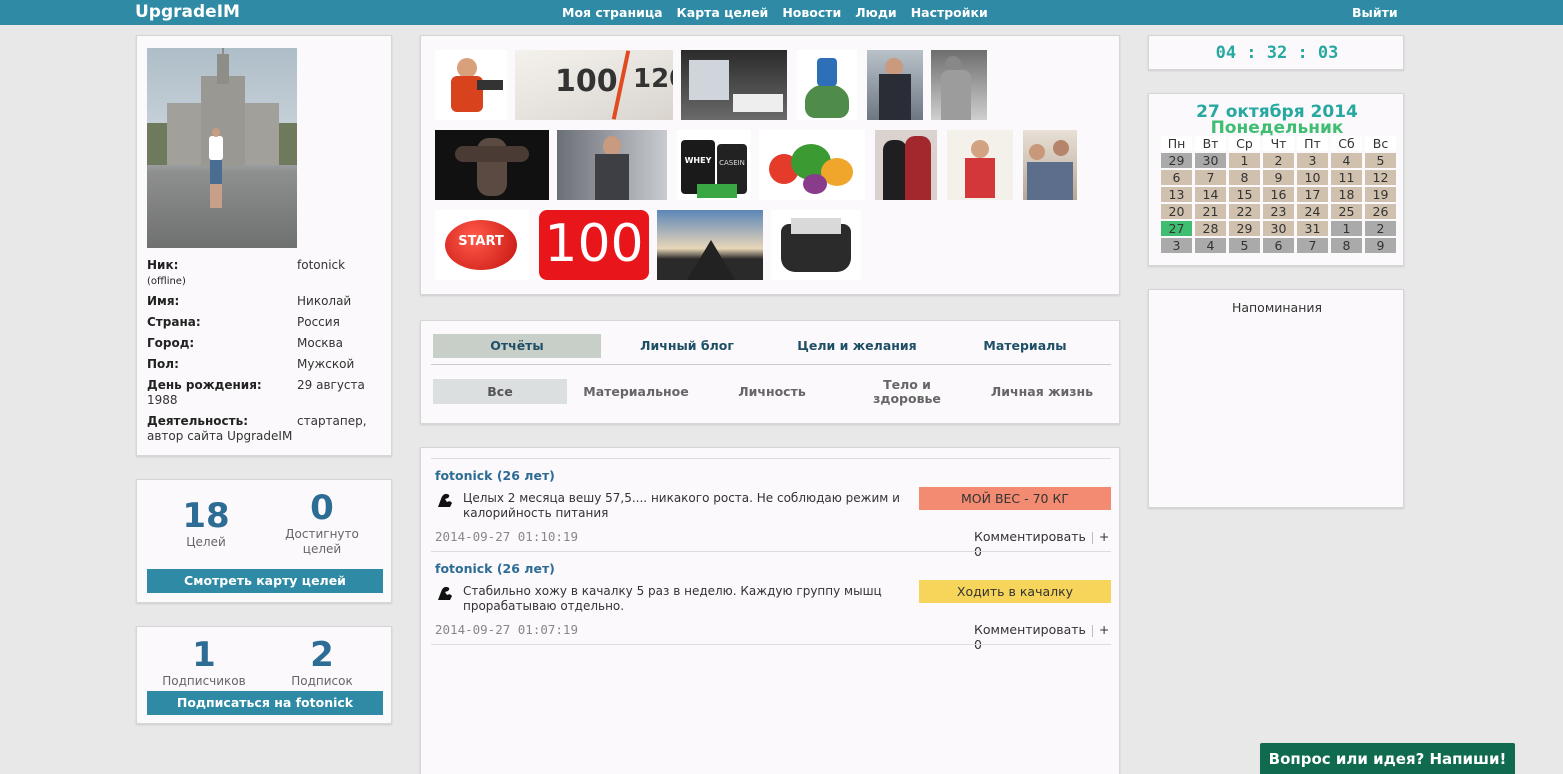 This screenshot has height=774, width=1563. I want to click on thumb-100: 100, so click(594, 245).